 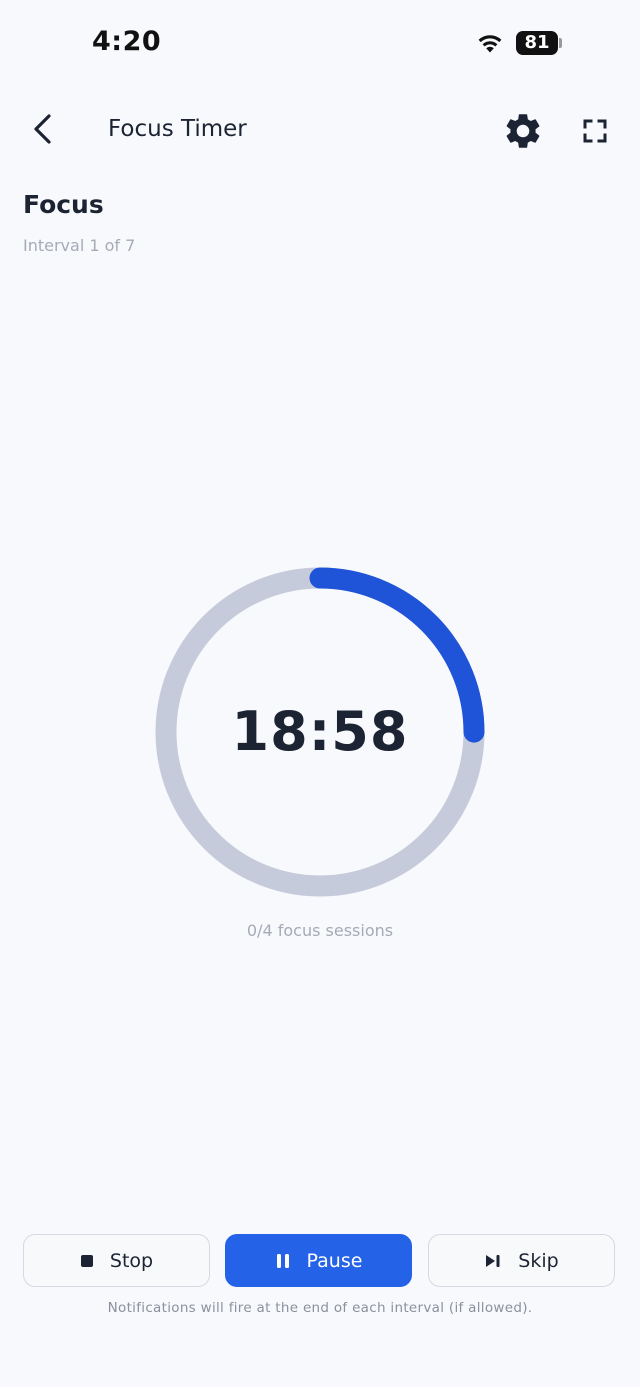 What do you see at coordinates (560, 43) in the screenshot?
I see `battery-cap` at bounding box center [560, 43].